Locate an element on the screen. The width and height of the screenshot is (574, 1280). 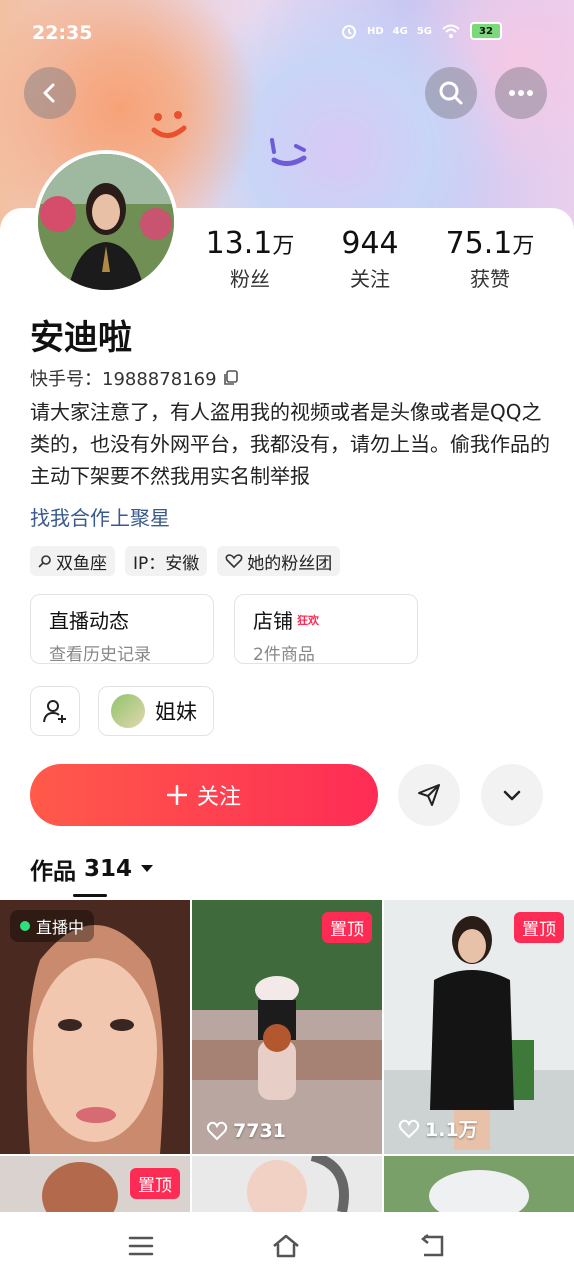
stat-number: 944 is located at coordinates (370, 243).